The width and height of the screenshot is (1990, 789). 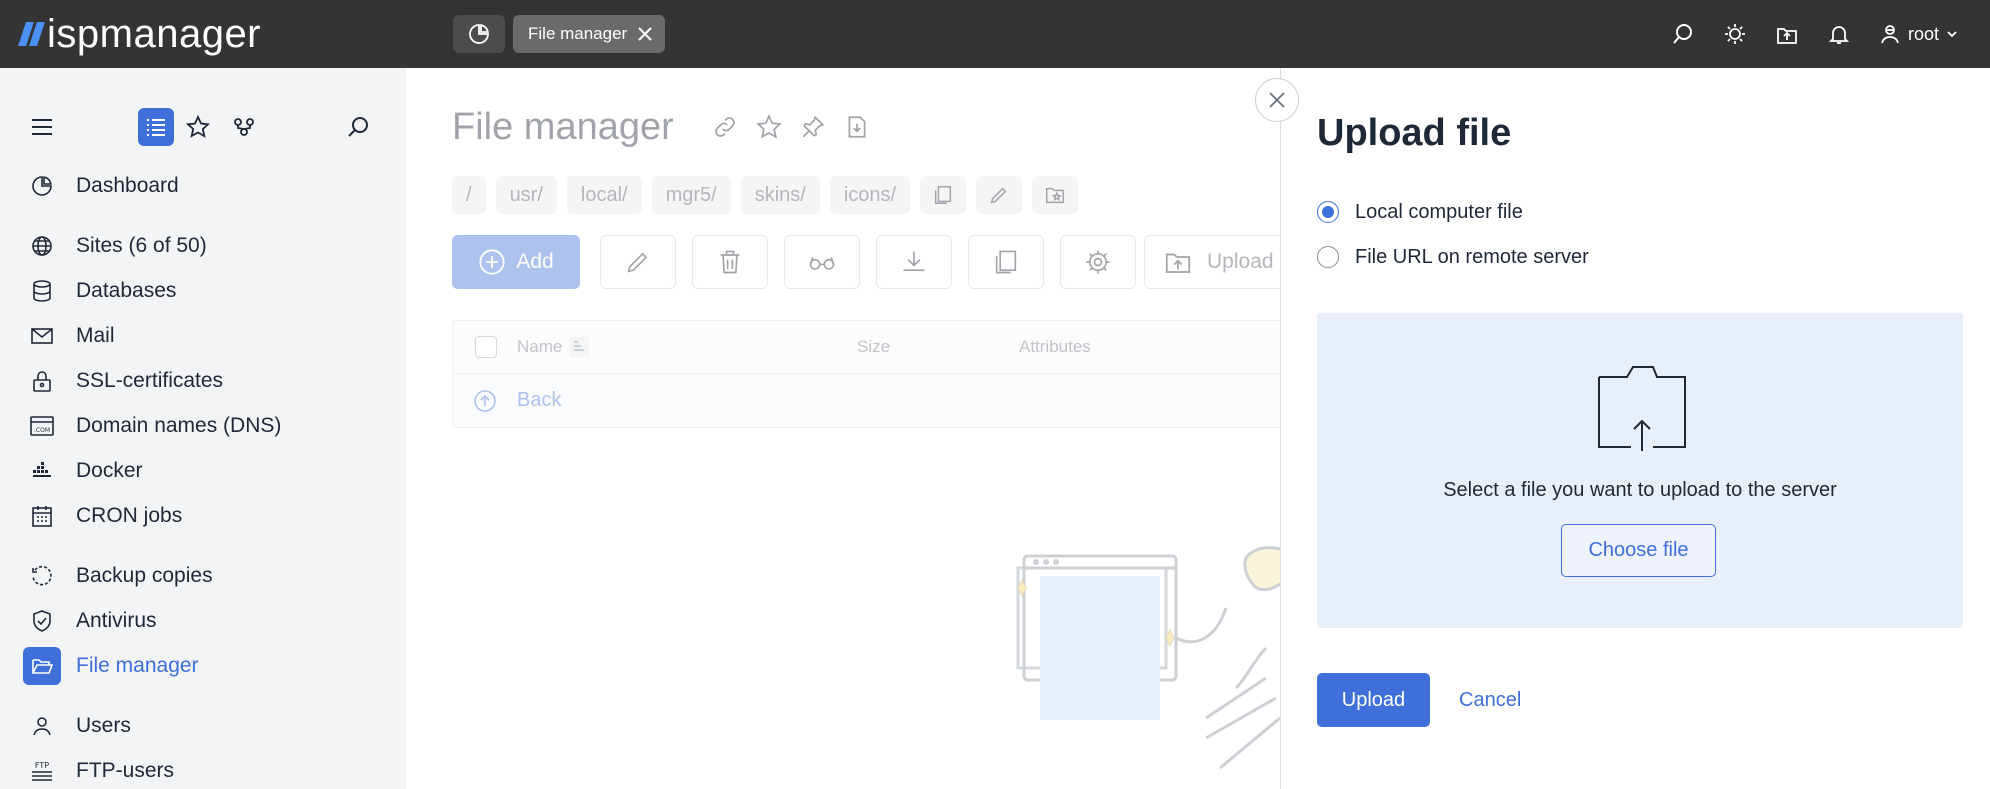 I want to click on download-button, so click(x=914, y=262).